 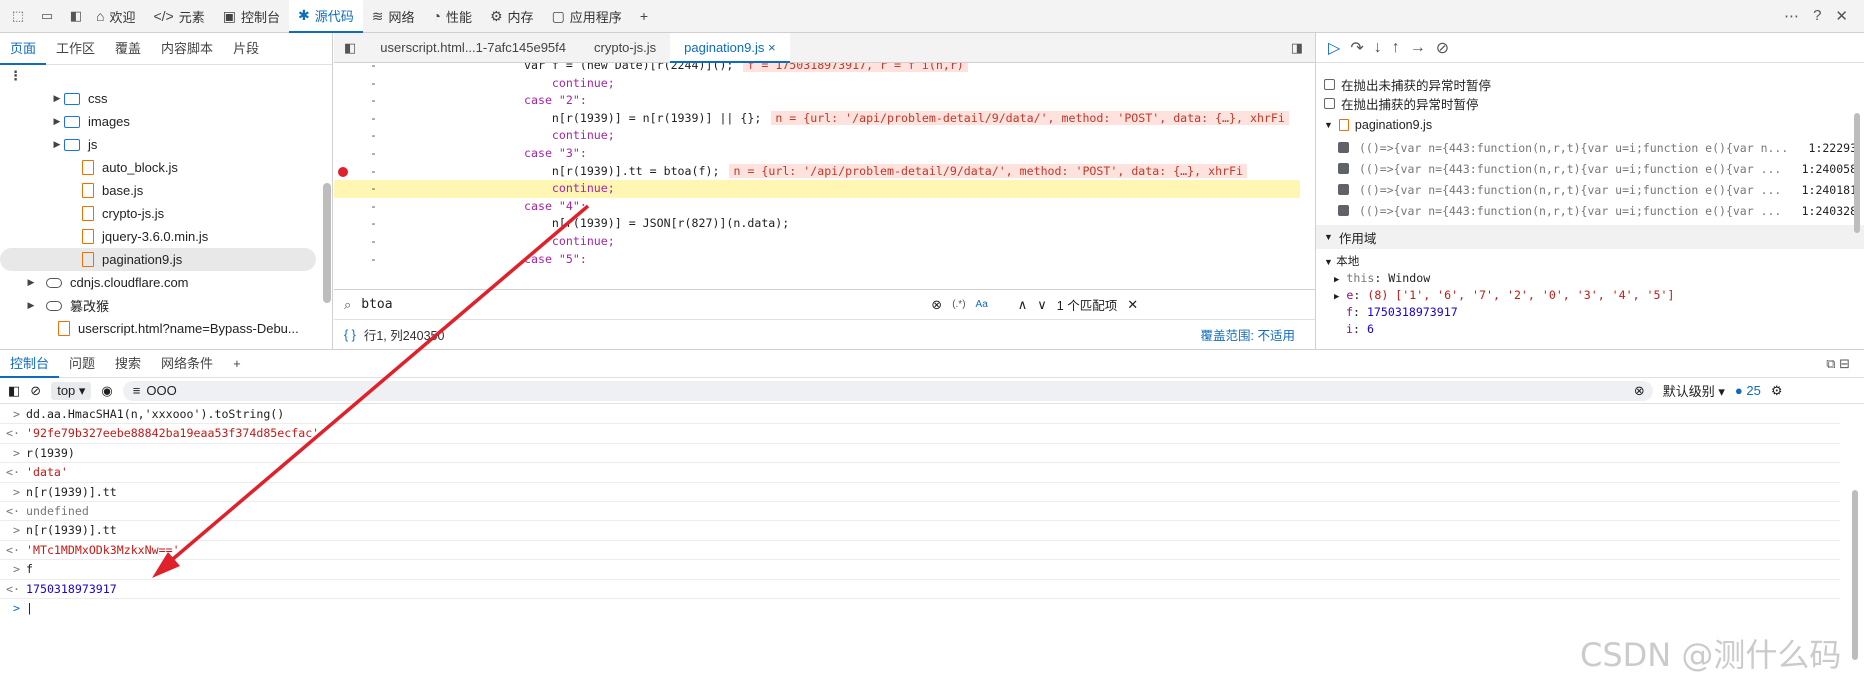 What do you see at coordinates (641, 304) in the screenshot?
I see `search-input: btoa` at bounding box center [641, 304].